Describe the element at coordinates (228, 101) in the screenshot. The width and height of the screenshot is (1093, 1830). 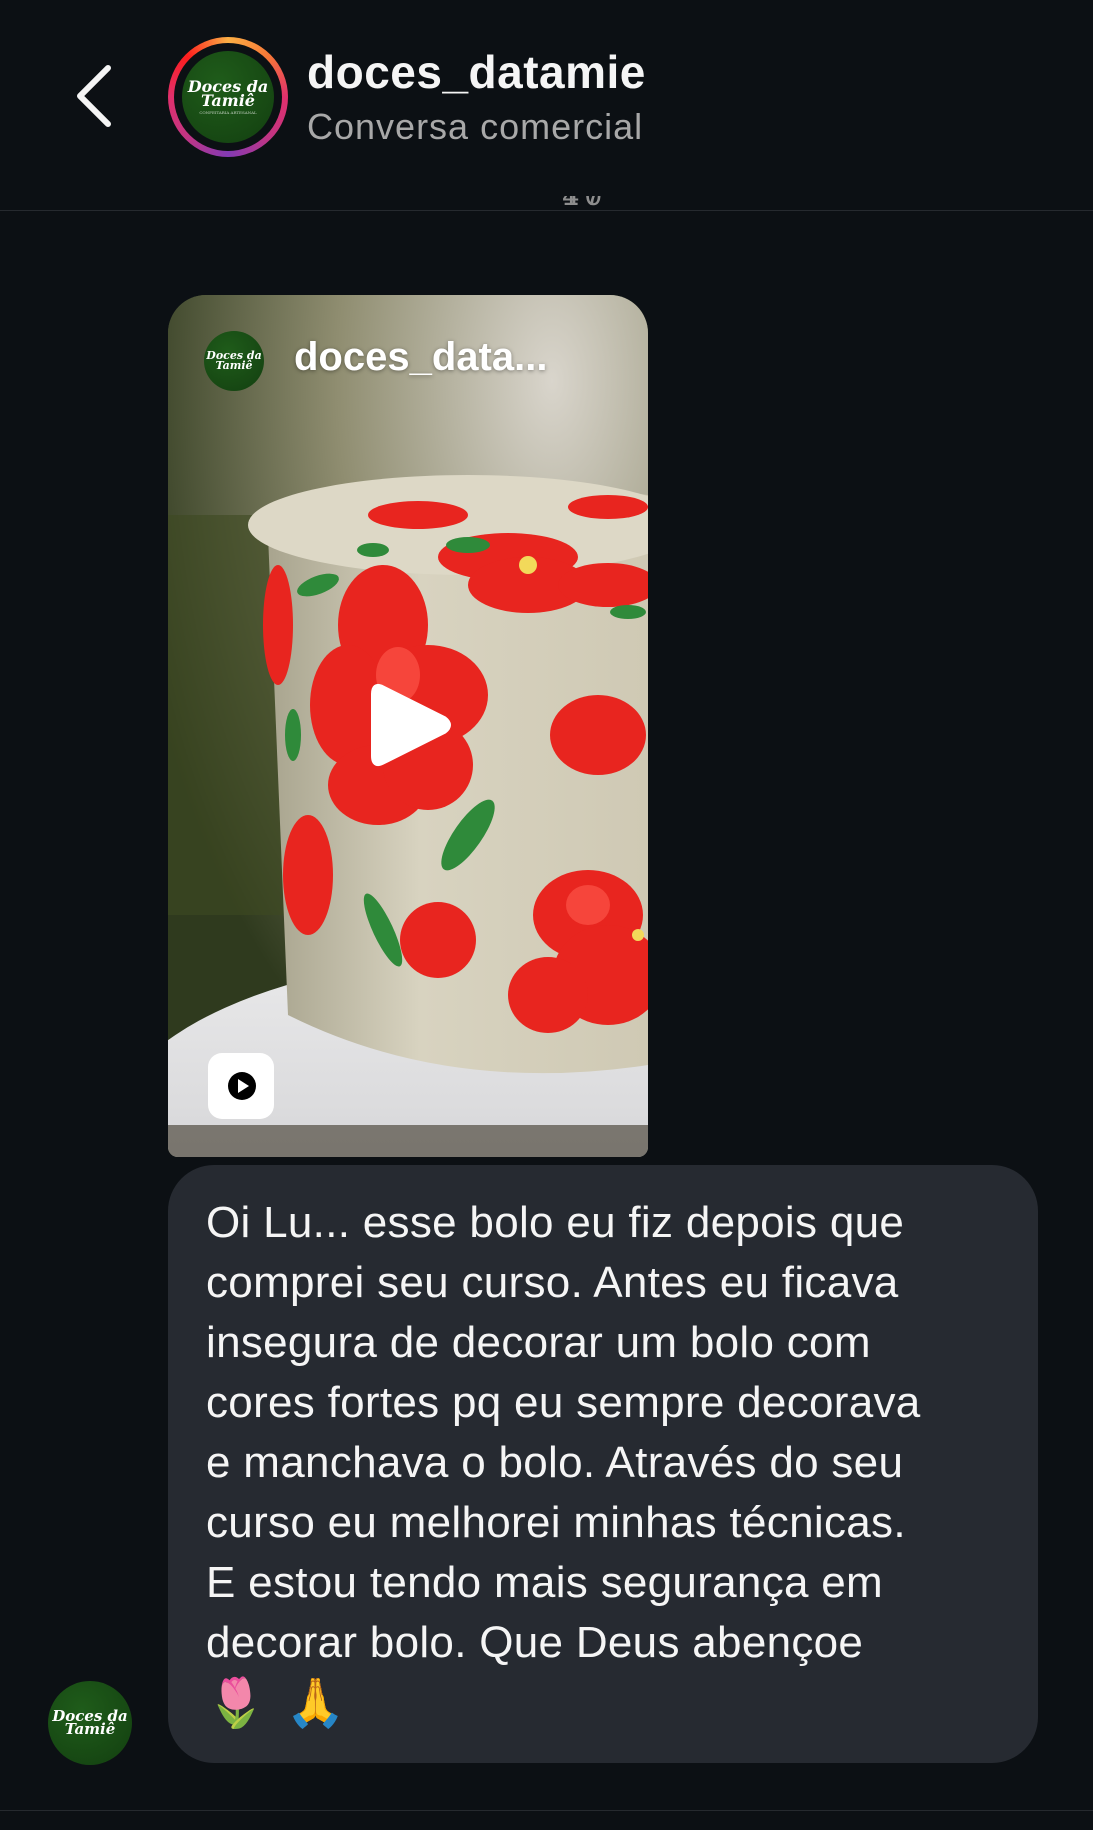
I see `avatar-logo-line2: Tamiê` at that location.